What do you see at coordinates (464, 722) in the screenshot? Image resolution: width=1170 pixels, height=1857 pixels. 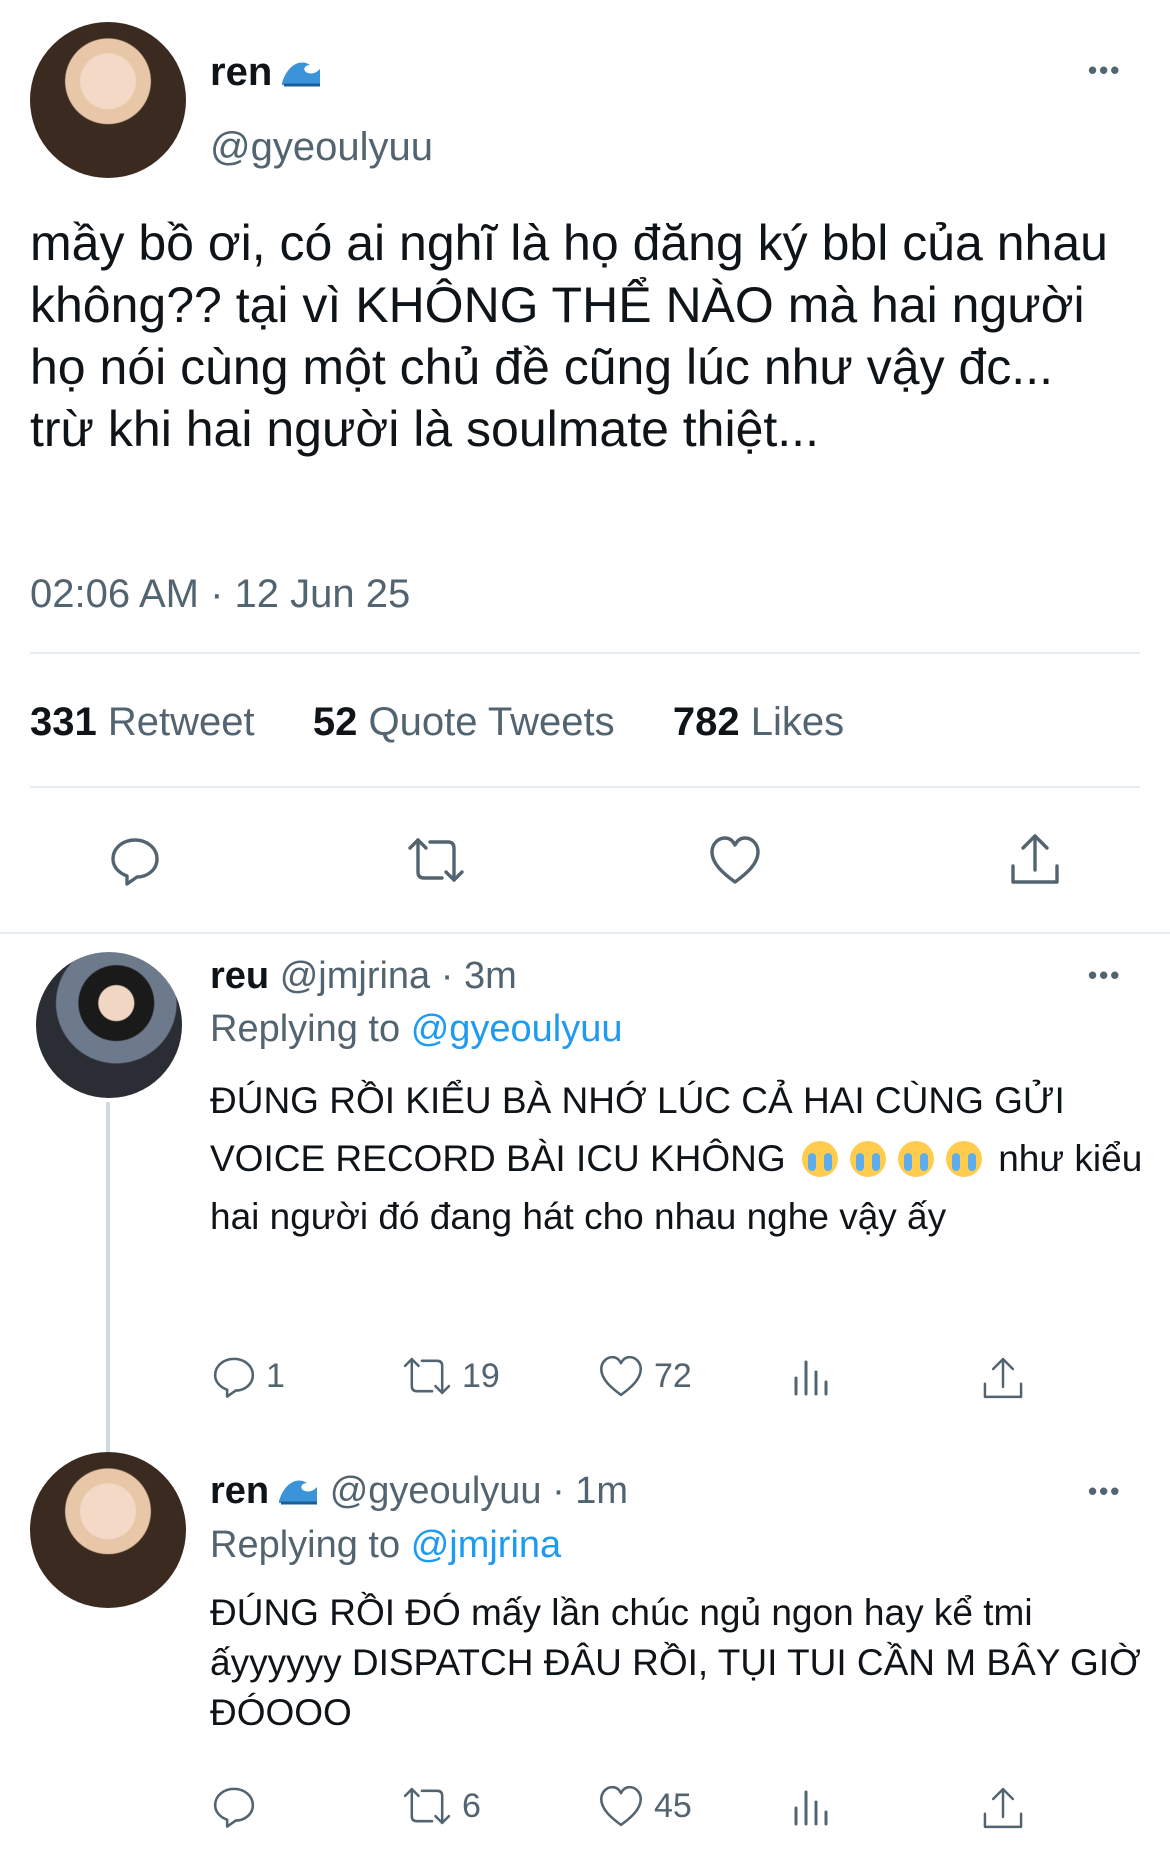 I see `quote-tweets-stat: 52 Quote Tweets` at bounding box center [464, 722].